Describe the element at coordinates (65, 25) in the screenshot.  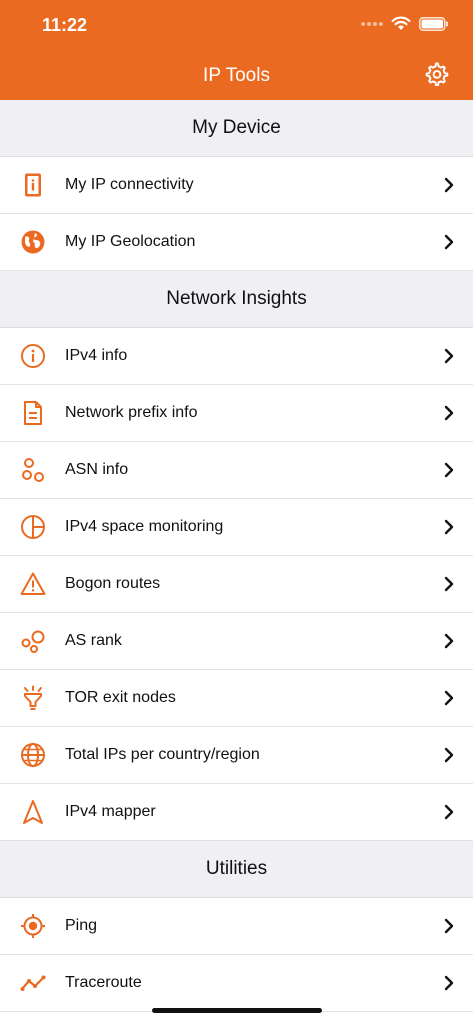
I see `status-time: 11:22` at that location.